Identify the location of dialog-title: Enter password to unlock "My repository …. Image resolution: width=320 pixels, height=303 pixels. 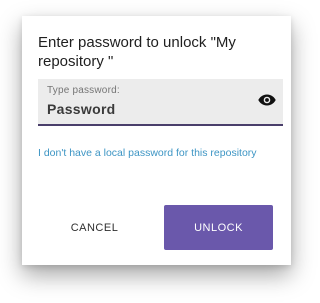
(137, 52).